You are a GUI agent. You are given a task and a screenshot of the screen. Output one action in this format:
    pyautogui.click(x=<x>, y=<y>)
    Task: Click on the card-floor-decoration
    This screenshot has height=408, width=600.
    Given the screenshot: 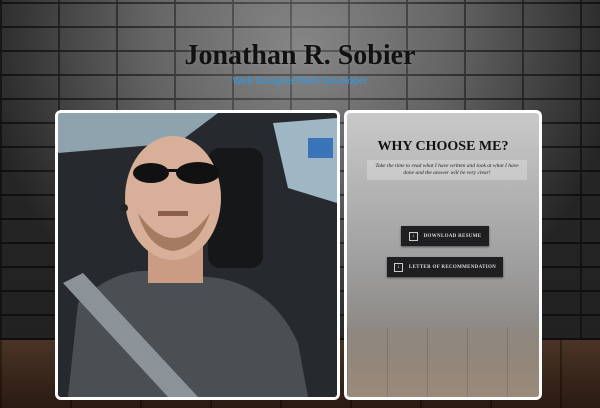 What is the action you would take?
    pyautogui.click(x=443, y=362)
    